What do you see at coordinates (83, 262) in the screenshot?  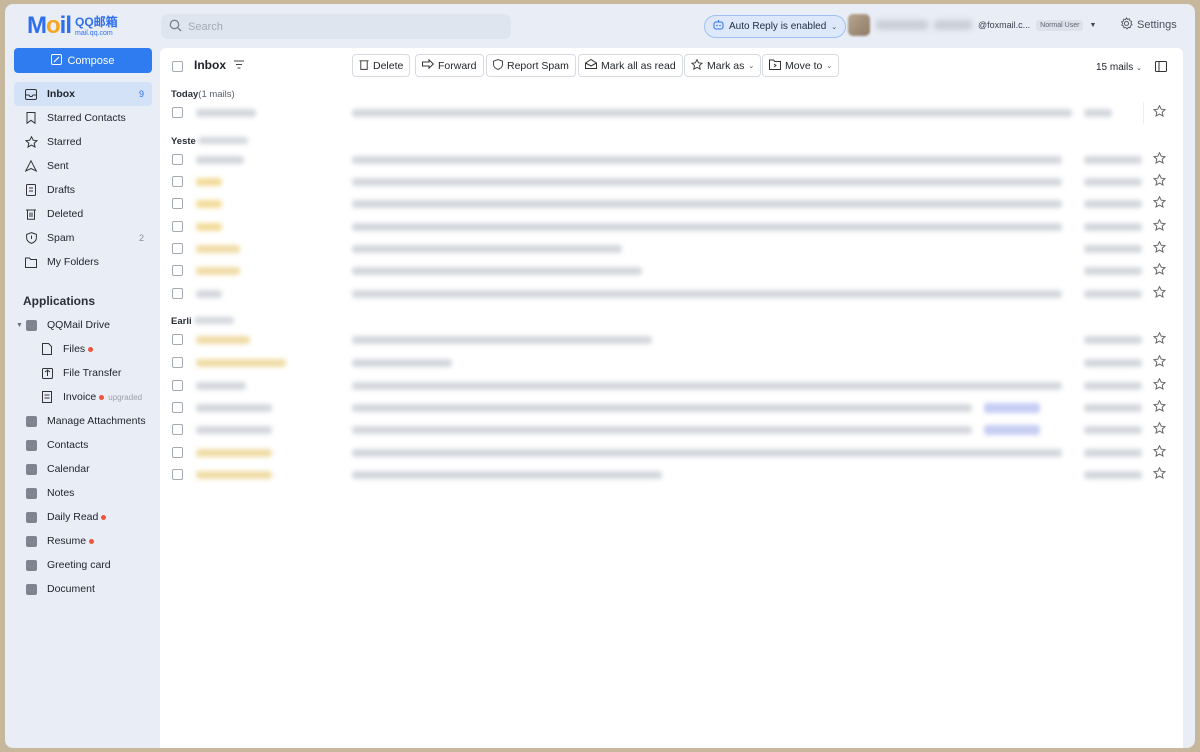 I see `sidebar-item-my-folders: My Folders` at bounding box center [83, 262].